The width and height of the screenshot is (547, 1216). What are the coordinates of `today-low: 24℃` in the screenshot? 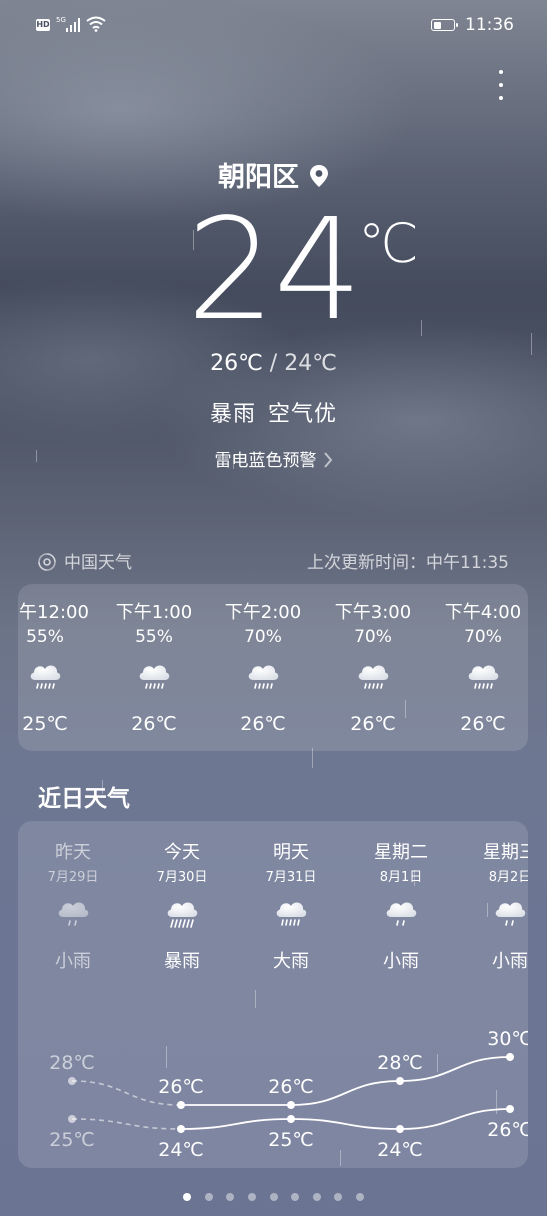 It's located at (310, 363).